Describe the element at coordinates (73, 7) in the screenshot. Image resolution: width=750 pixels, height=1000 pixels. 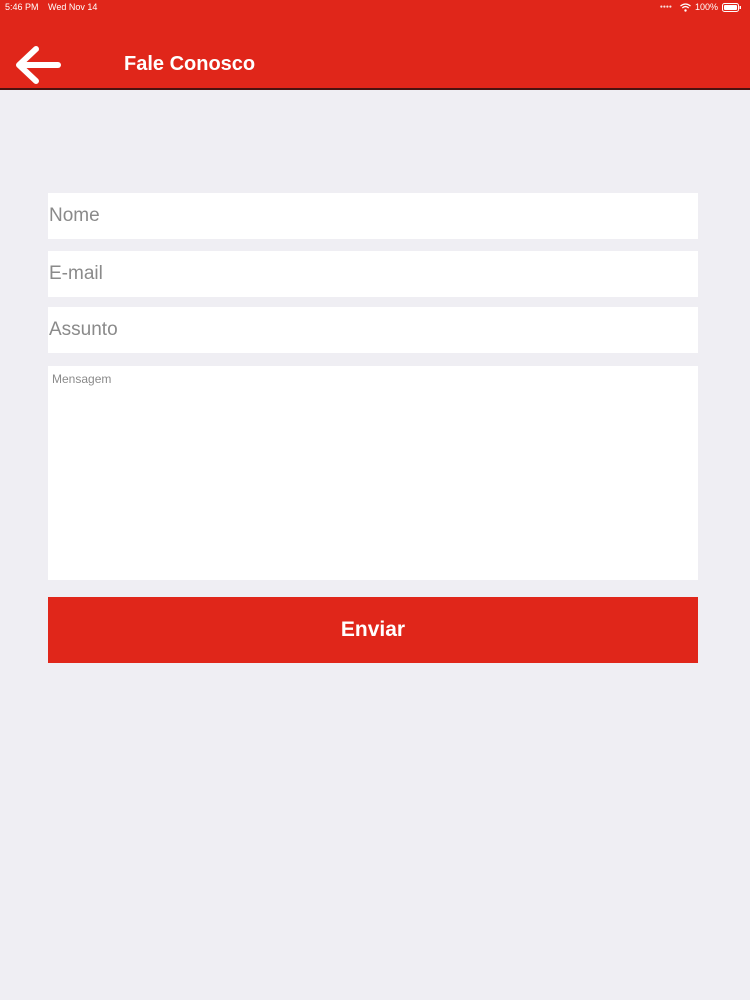
I see `status-date: Wed Nov 14` at that location.